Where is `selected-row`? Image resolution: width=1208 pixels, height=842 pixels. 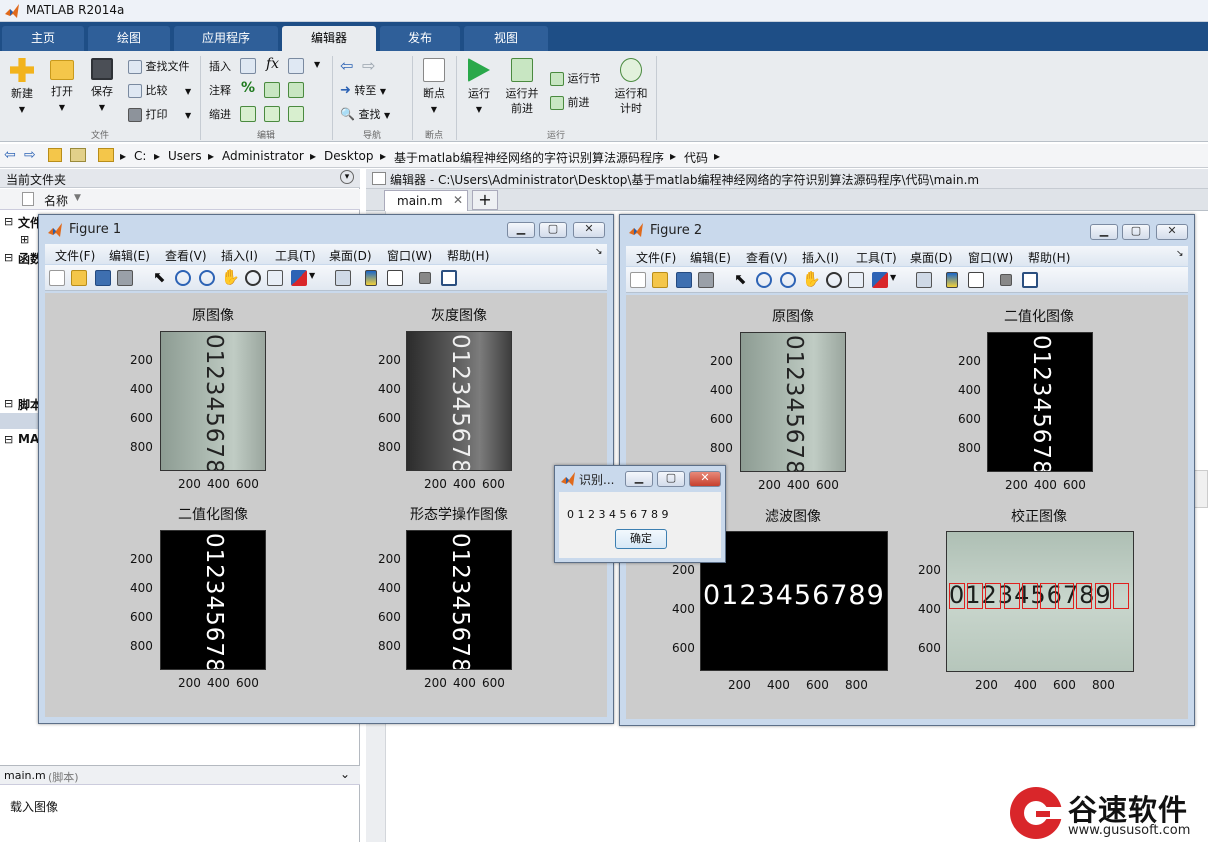
selected-row is located at coordinates (20, 421).